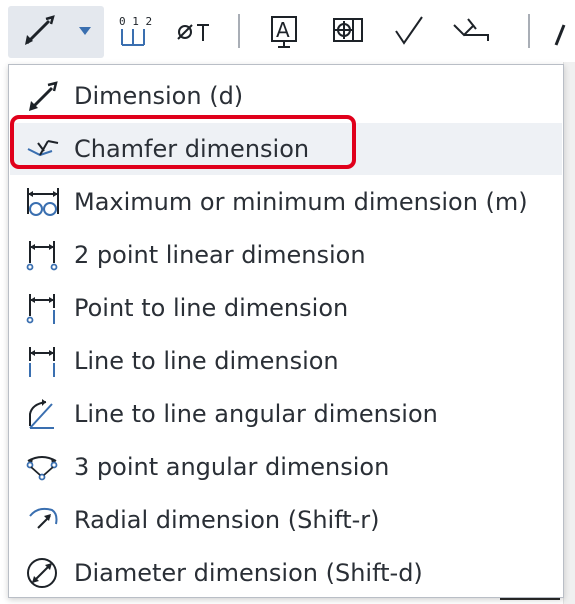  What do you see at coordinates (286, 96) in the screenshot?
I see `menu-item-dimension: Dimension (d)` at bounding box center [286, 96].